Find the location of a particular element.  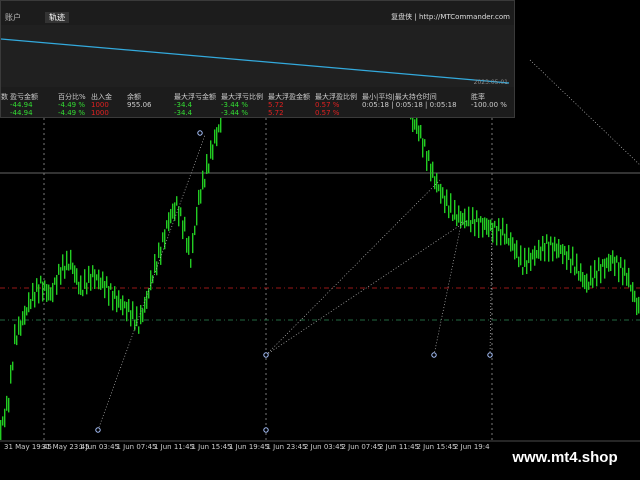

time-axis-label: 2 Jun 11:45 is located at coordinates (399, 447).